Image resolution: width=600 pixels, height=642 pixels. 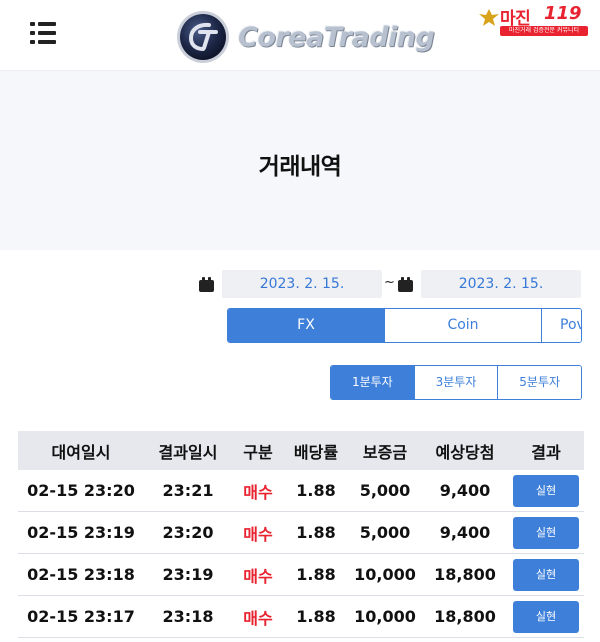 I want to click on rent-time-cell: 02-15 23:18, so click(x=81, y=574).